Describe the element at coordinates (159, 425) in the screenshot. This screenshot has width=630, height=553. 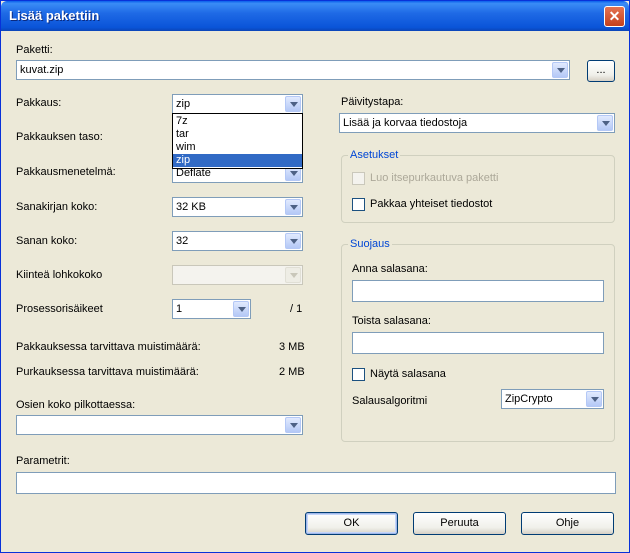
I see `split-combo` at that location.